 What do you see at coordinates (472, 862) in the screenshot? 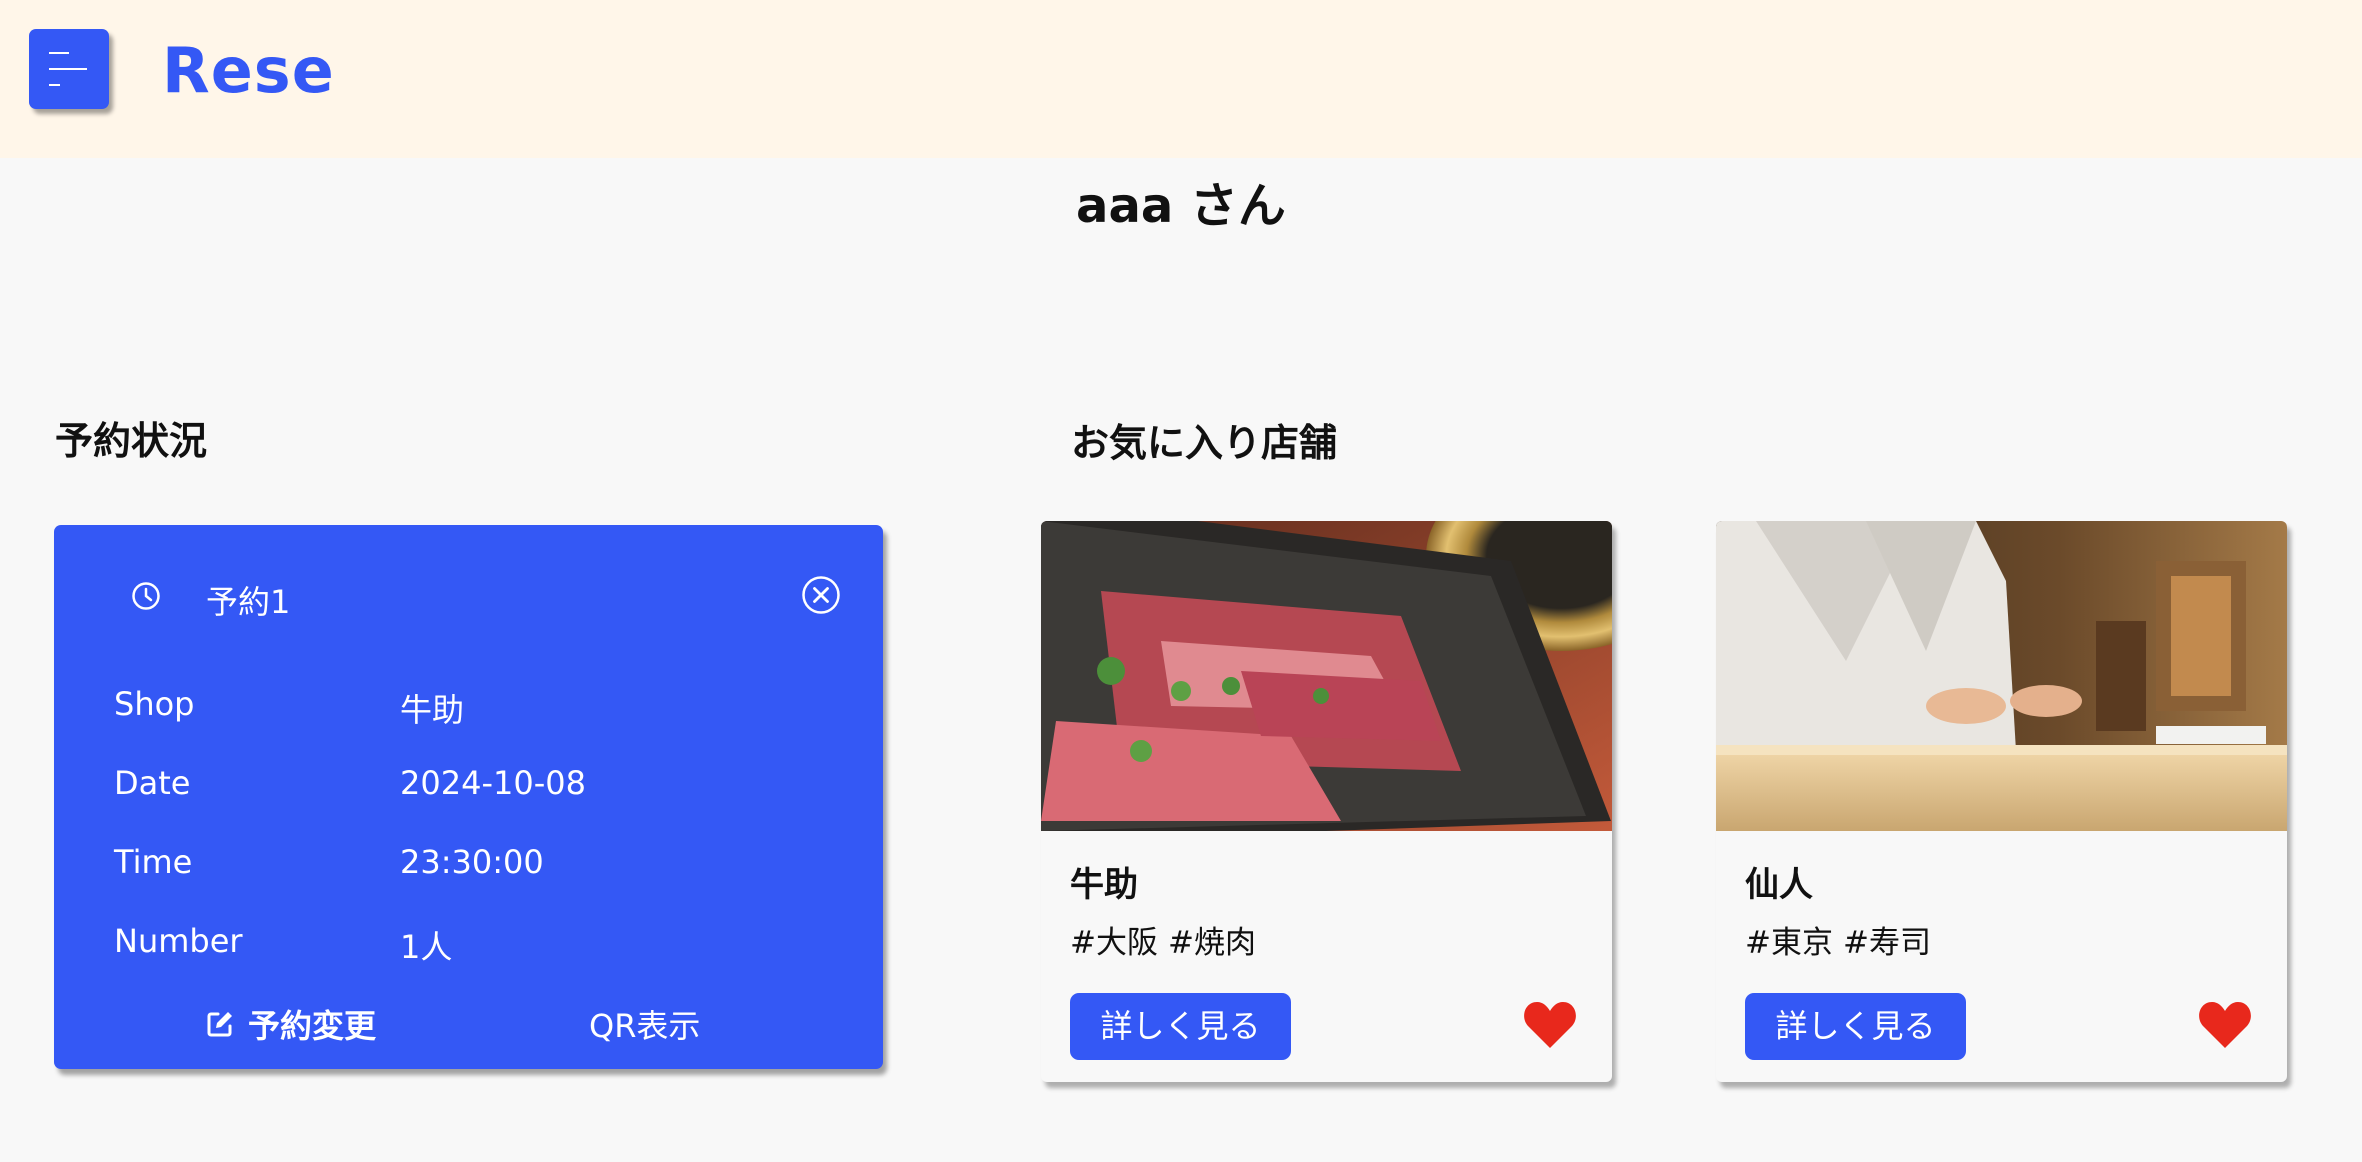
I see `row-value: 23:30:00` at bounding box center [472, 862].